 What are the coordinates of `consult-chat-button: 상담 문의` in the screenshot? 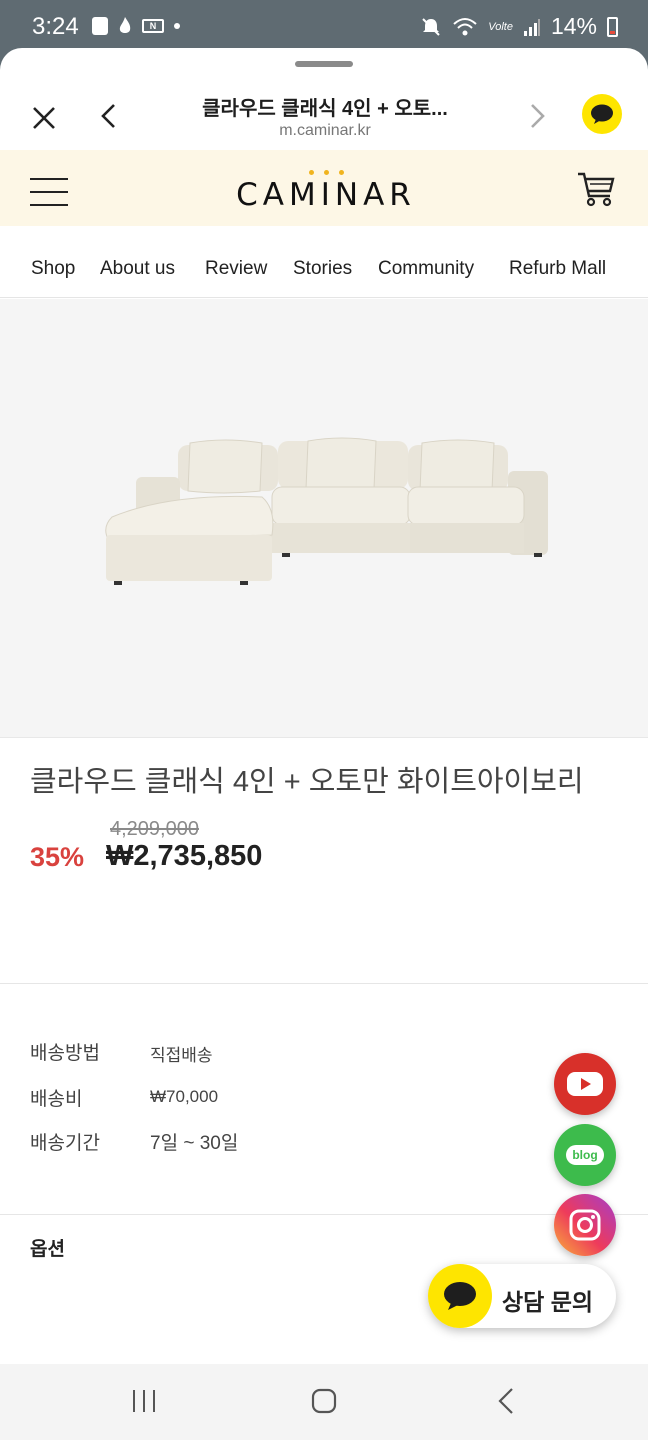 It's located at (522, 1296).